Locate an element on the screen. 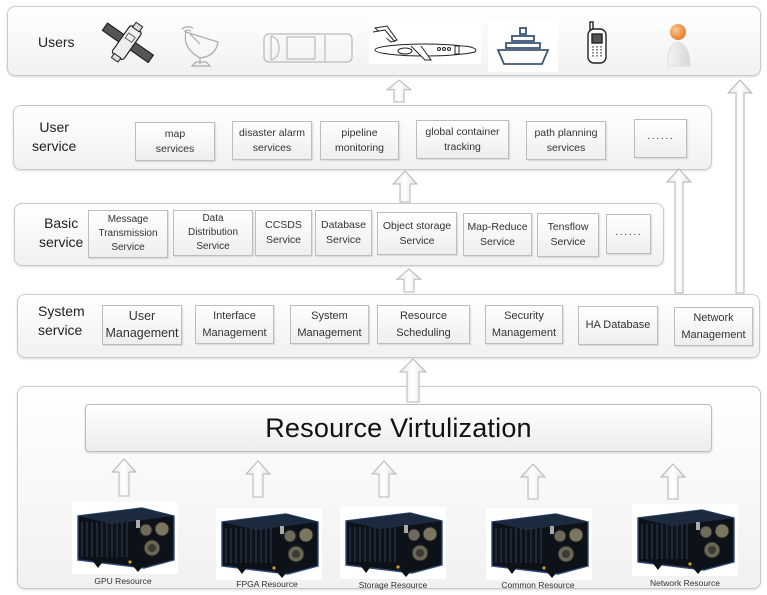  car-icon is located at coordinates (308, 48).